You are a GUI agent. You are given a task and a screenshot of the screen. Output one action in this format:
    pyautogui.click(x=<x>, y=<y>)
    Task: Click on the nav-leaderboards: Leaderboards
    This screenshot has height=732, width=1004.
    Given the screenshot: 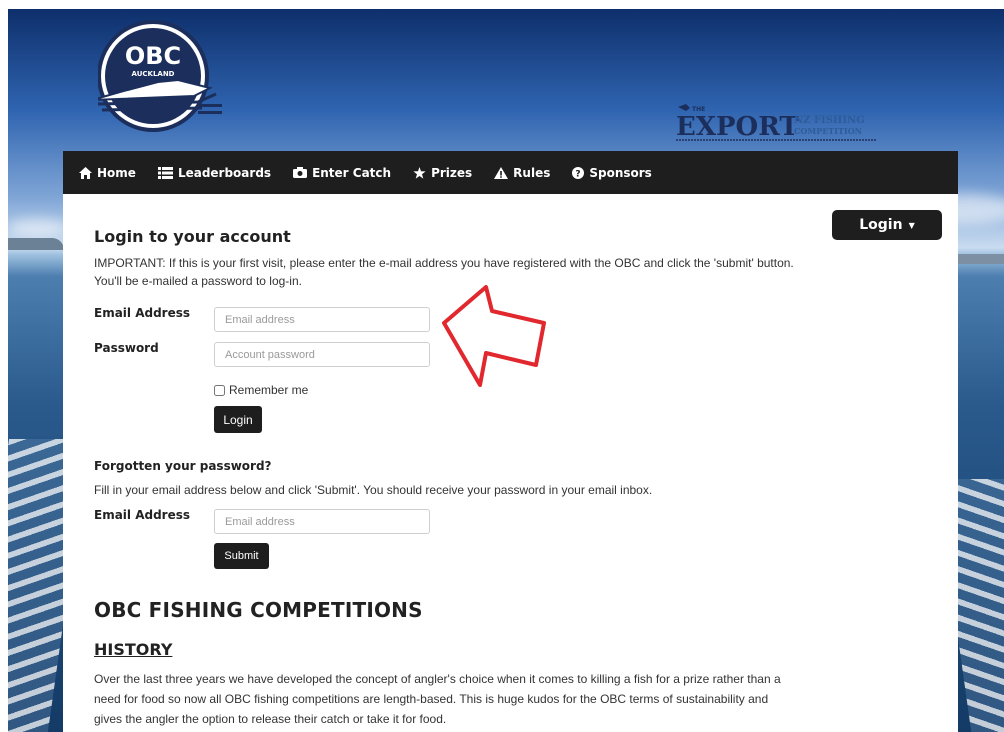 What is the action you would take?
    pyautogui.click(x=214, y=172)
    